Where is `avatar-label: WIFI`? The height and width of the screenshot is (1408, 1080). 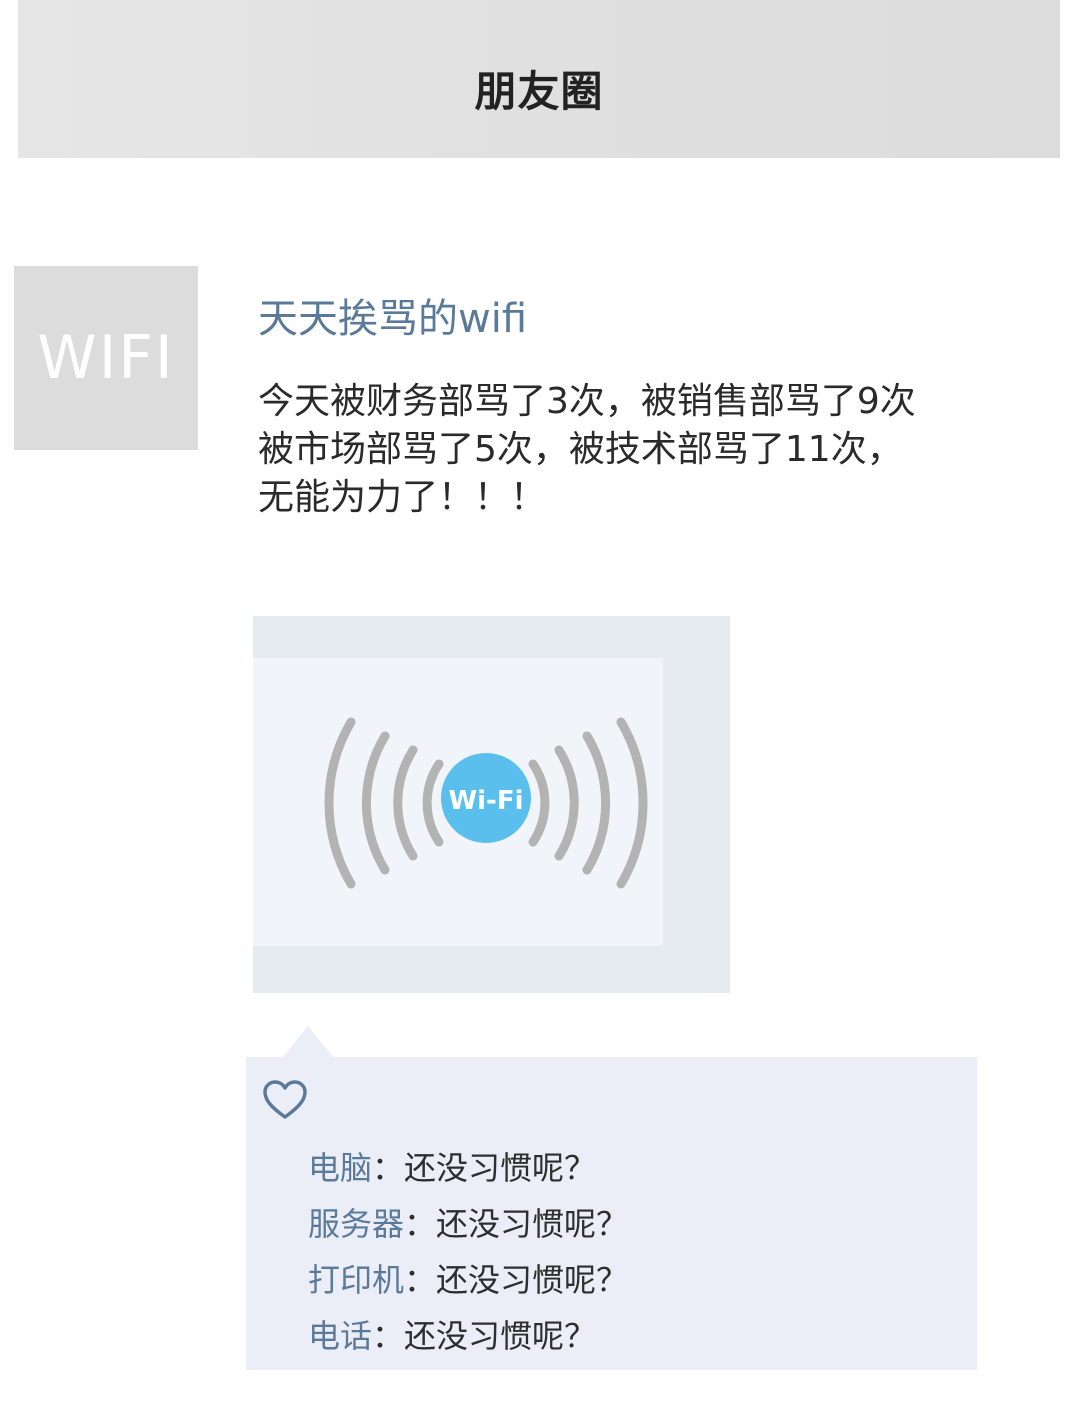
avatar-label: WIFI is located at coordinates (106, 358).